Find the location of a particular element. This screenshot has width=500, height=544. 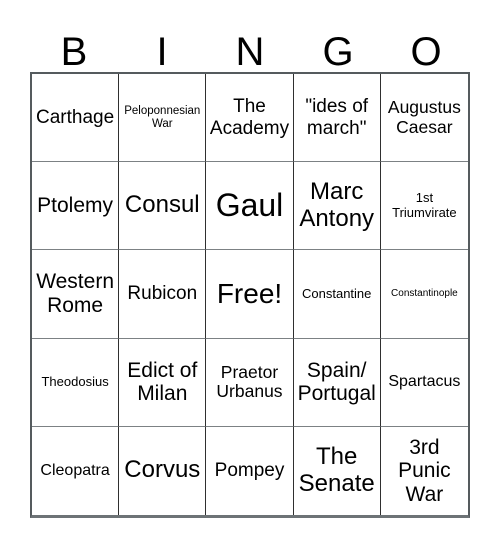

bingo-cell: Spain/ Portugal is located at coordinates (337, 382).